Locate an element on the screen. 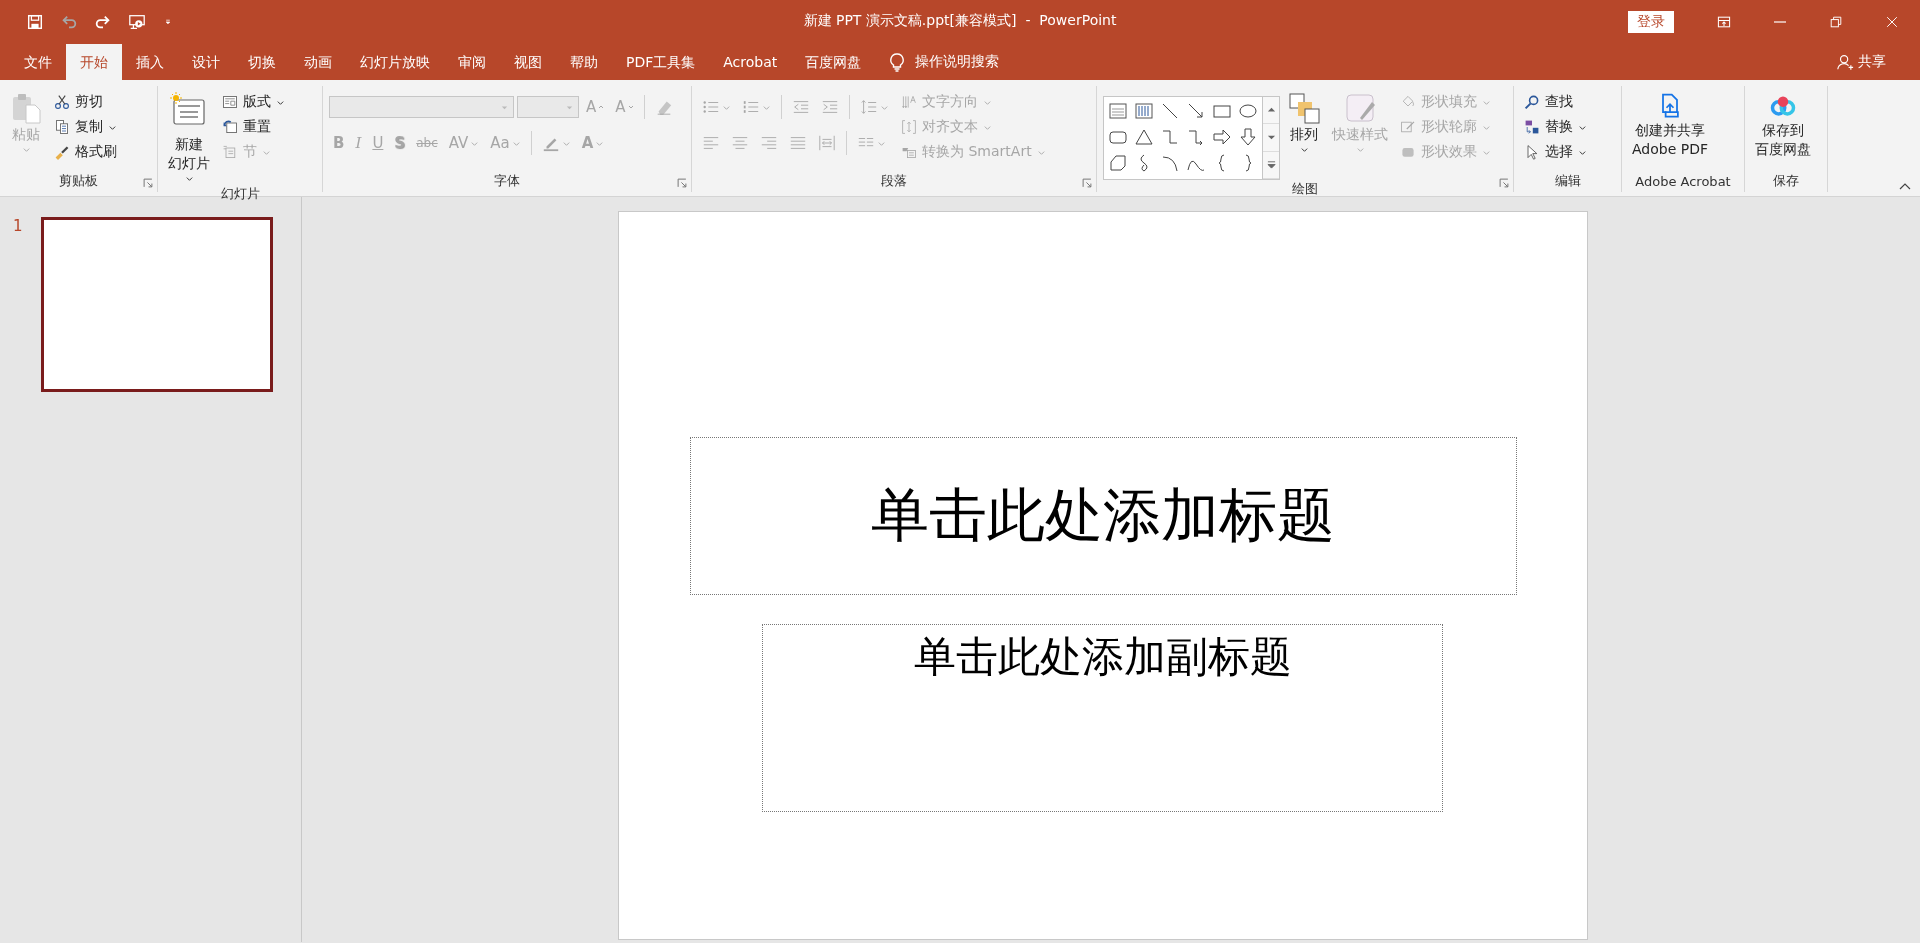  line-spacing-icon is located at coordinates (869, 107).